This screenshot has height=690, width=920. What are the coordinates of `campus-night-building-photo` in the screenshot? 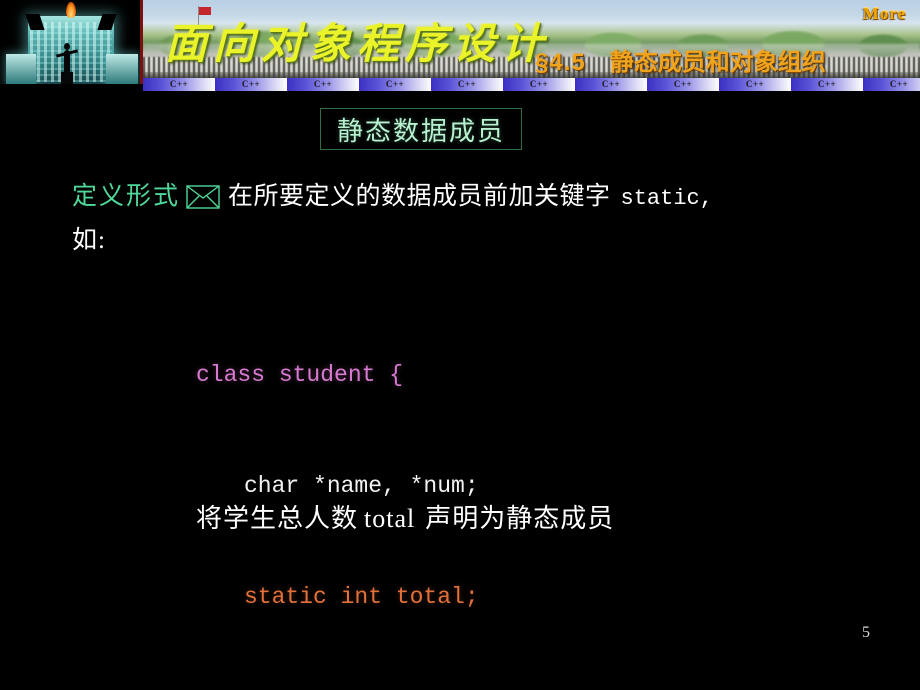 It's located at (71, 50).